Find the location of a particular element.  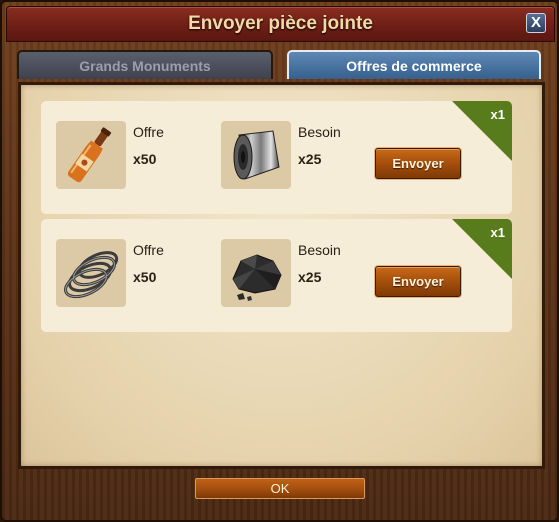

dialog-title: Envoyer pièce jointe is located at coordinates (280, 23).